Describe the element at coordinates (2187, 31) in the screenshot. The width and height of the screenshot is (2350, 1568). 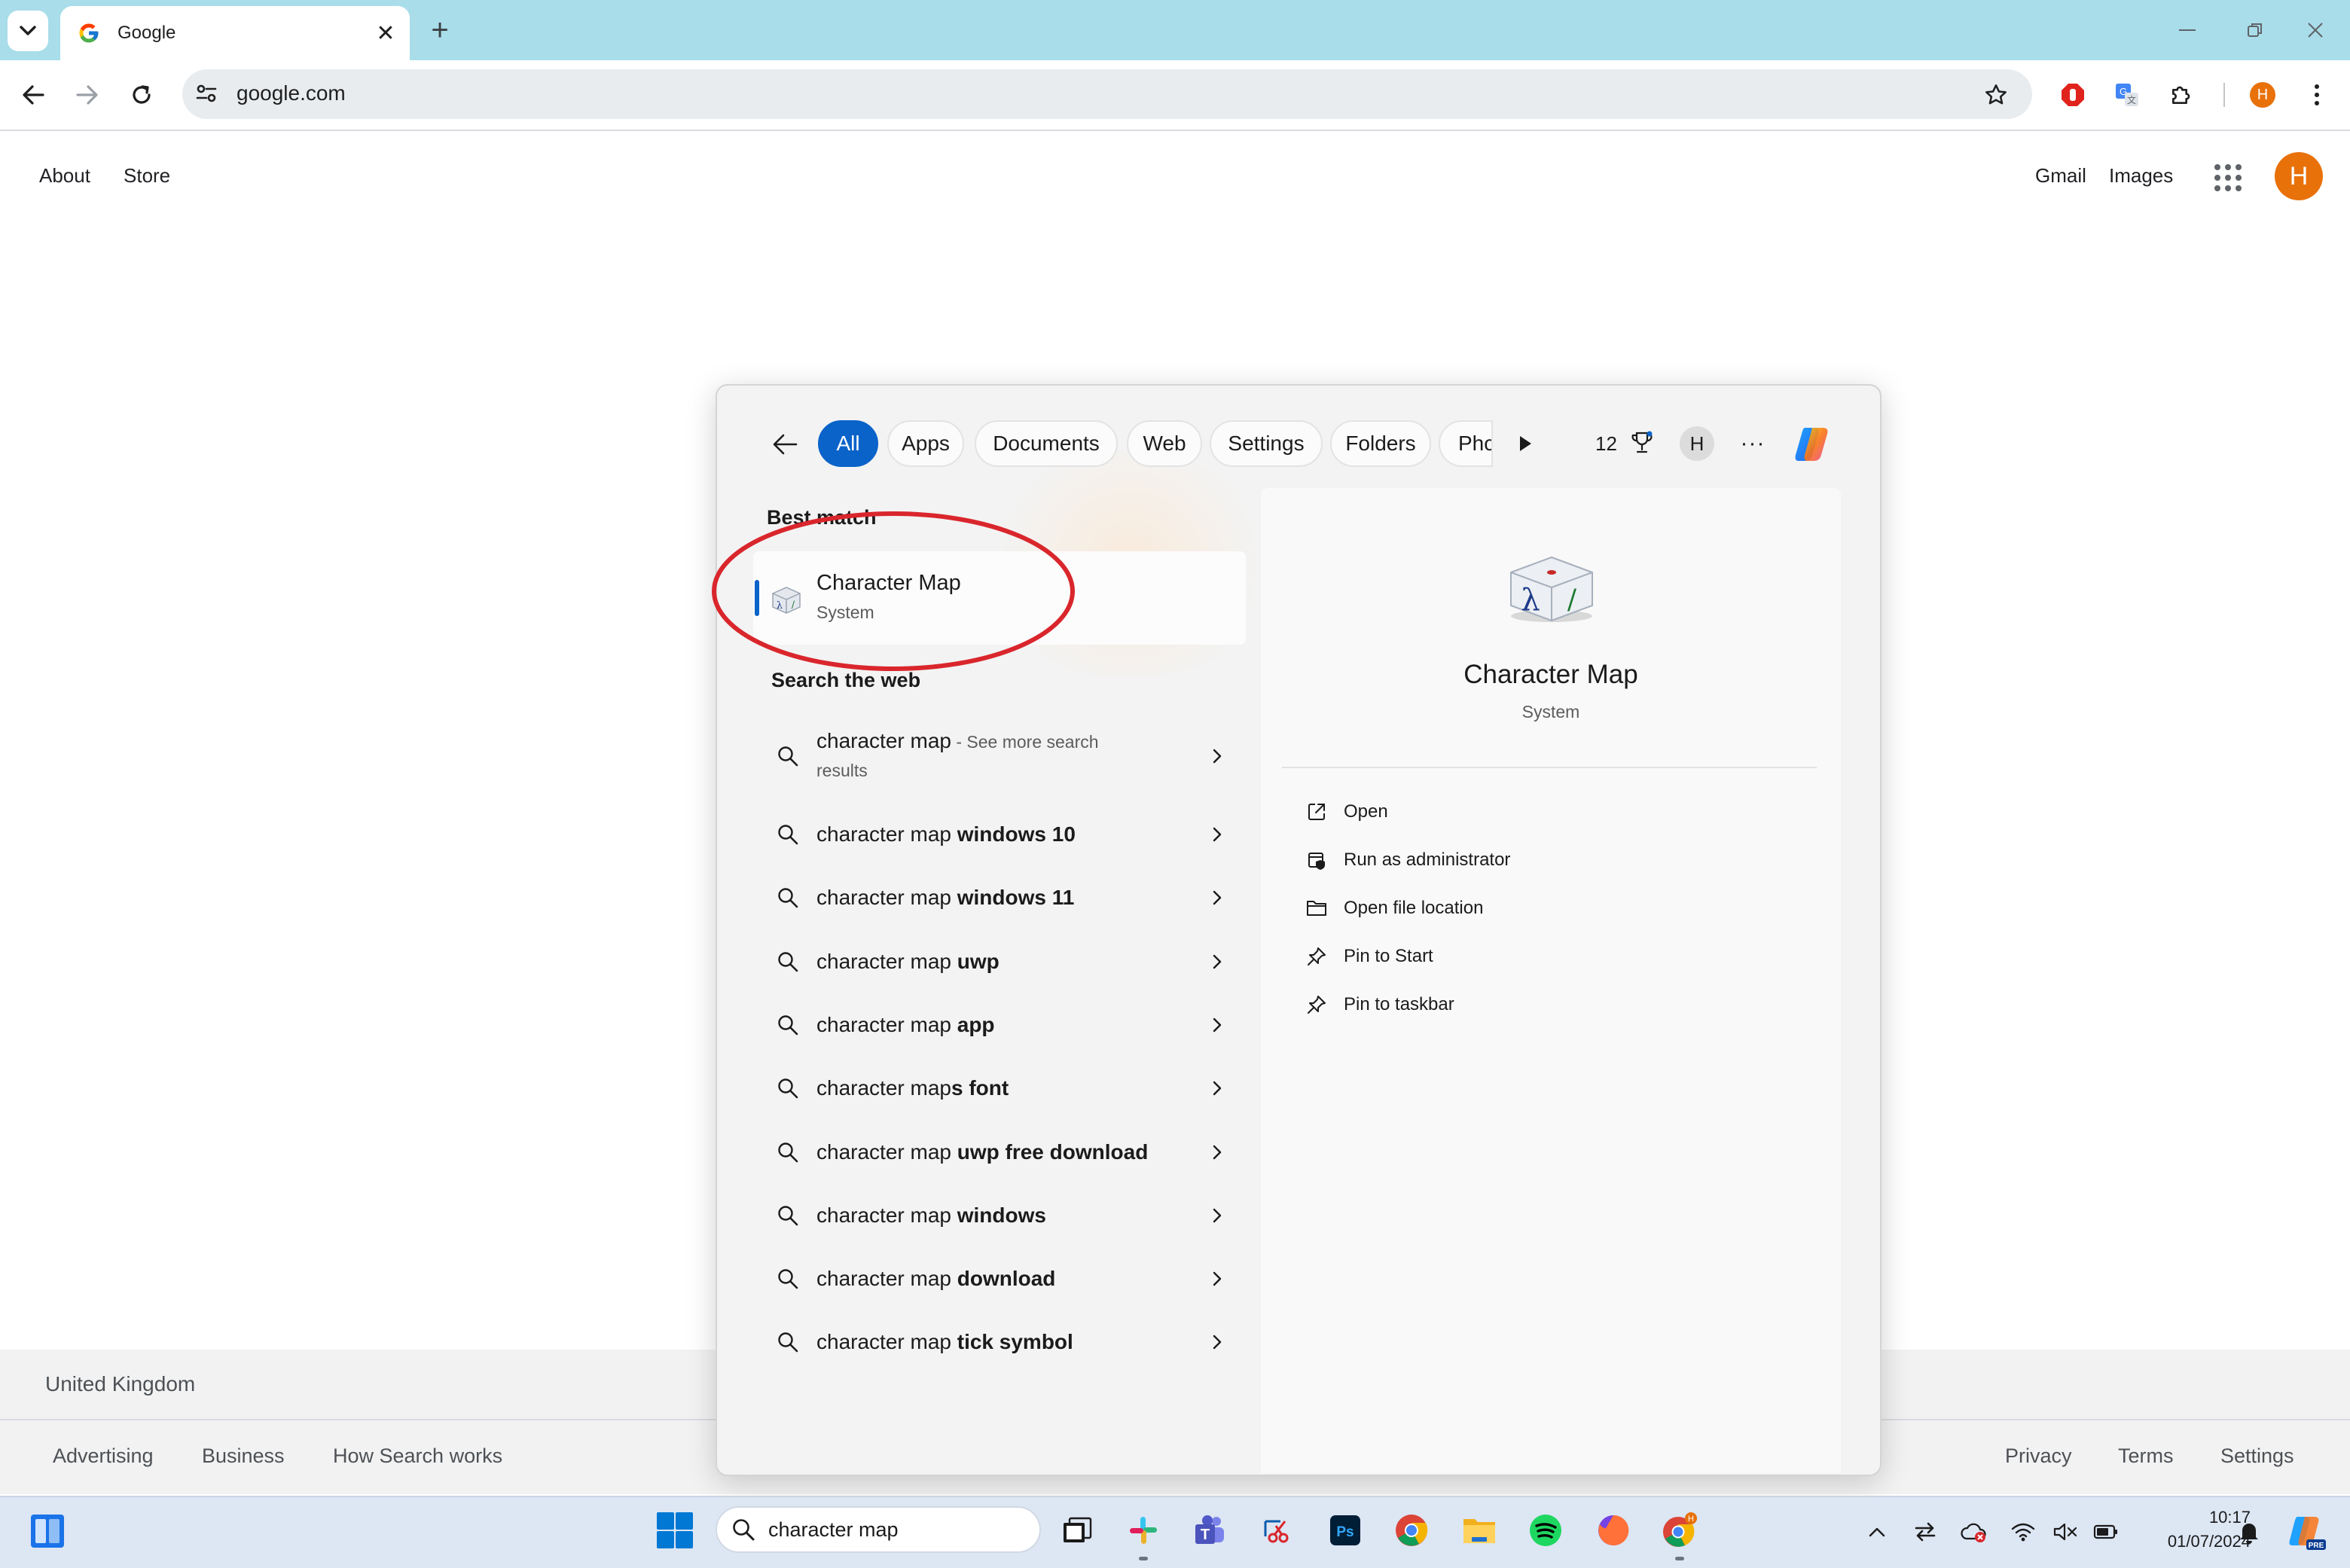
I see `minimize-button` at that location.